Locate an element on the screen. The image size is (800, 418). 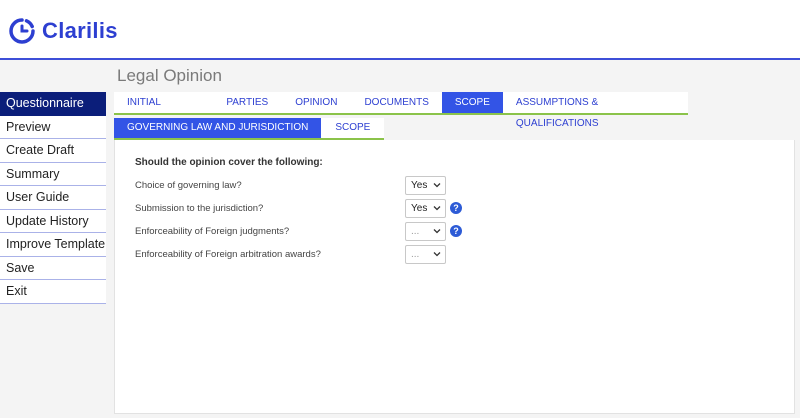
subtab-governing-law: GOVERNING LAW AND JURISDICTION is located at coordinates (218, 128).